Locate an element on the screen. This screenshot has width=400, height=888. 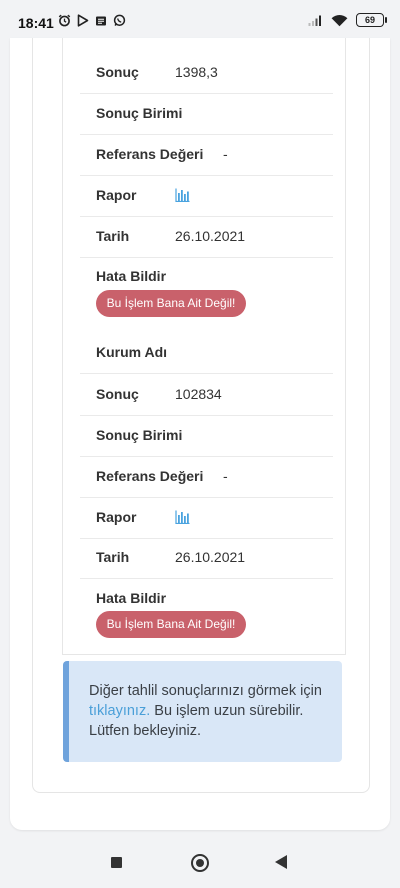
status-system-icons: 69 is located at coordinates (347, 20).